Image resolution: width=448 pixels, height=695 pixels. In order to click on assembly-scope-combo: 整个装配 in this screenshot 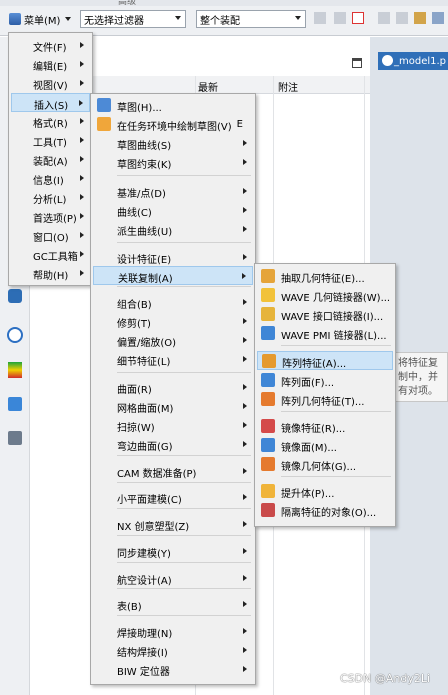, I will do `click(251, 19)`.